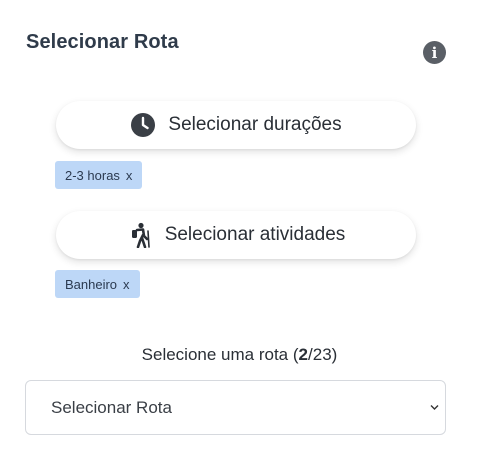 The width and height of the screenshot is (479, 452). I want to click on duration-tag-label: 2-3 horas, so click(92, 175).